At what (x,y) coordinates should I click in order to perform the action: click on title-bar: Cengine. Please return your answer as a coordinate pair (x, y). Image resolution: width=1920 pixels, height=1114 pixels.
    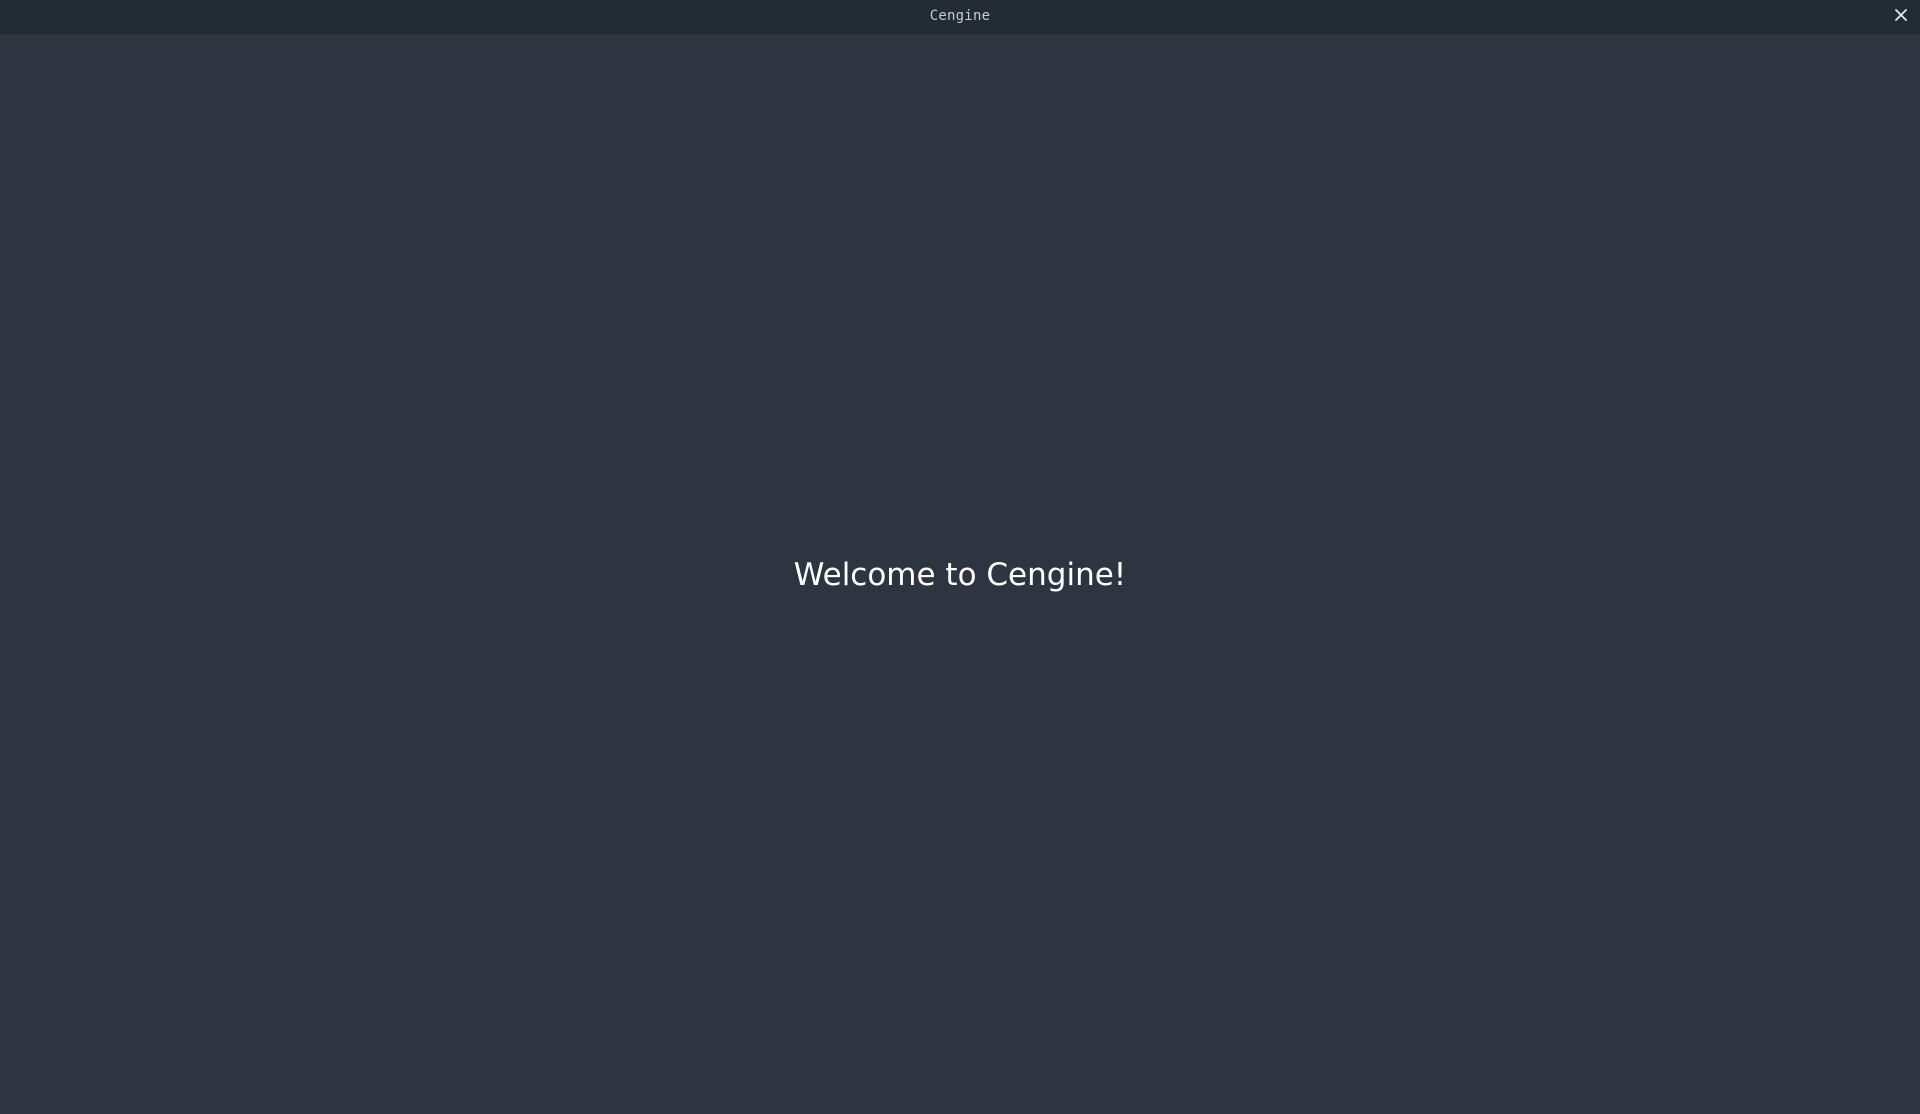
    Looking at the image, I should click on (960, 17).